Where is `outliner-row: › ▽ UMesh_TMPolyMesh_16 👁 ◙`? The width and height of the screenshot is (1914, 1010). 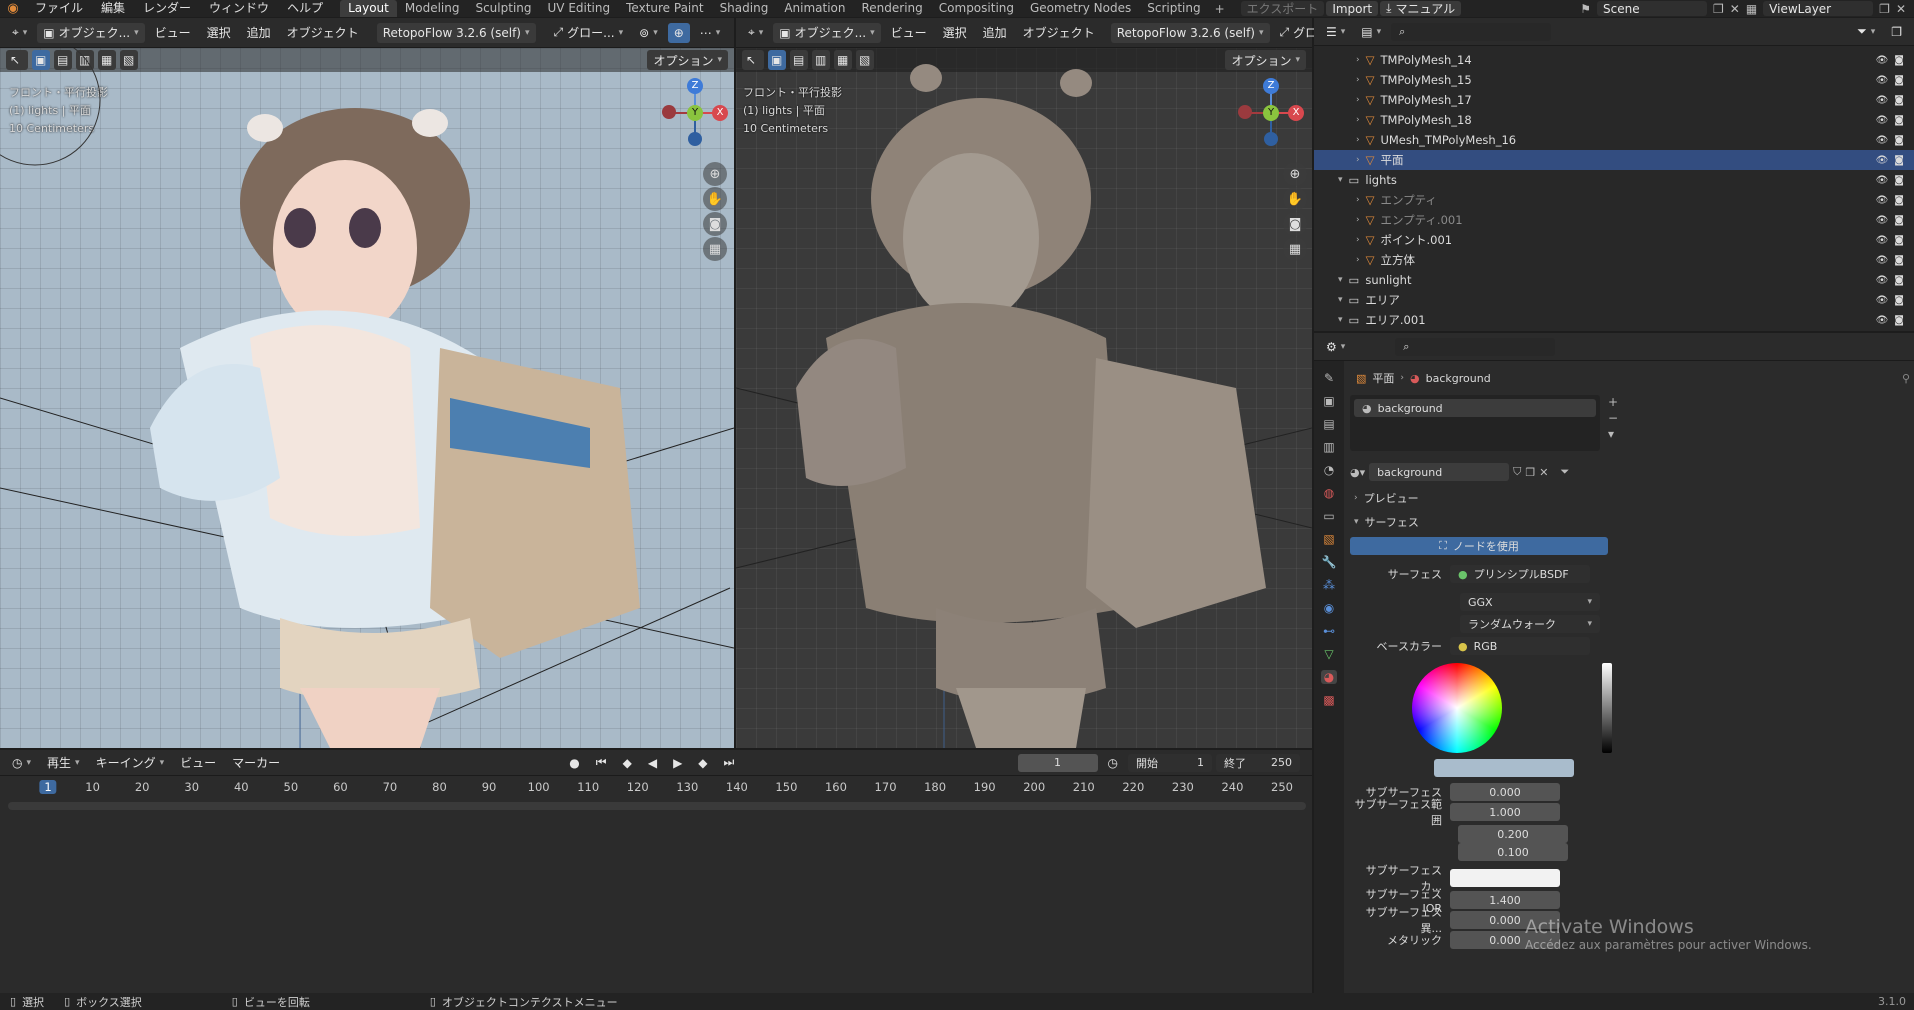 outliner-row: › ▽ UMesh_TMPolyMesh_16 👁 ◙ is located at coordinates (1614, 140).